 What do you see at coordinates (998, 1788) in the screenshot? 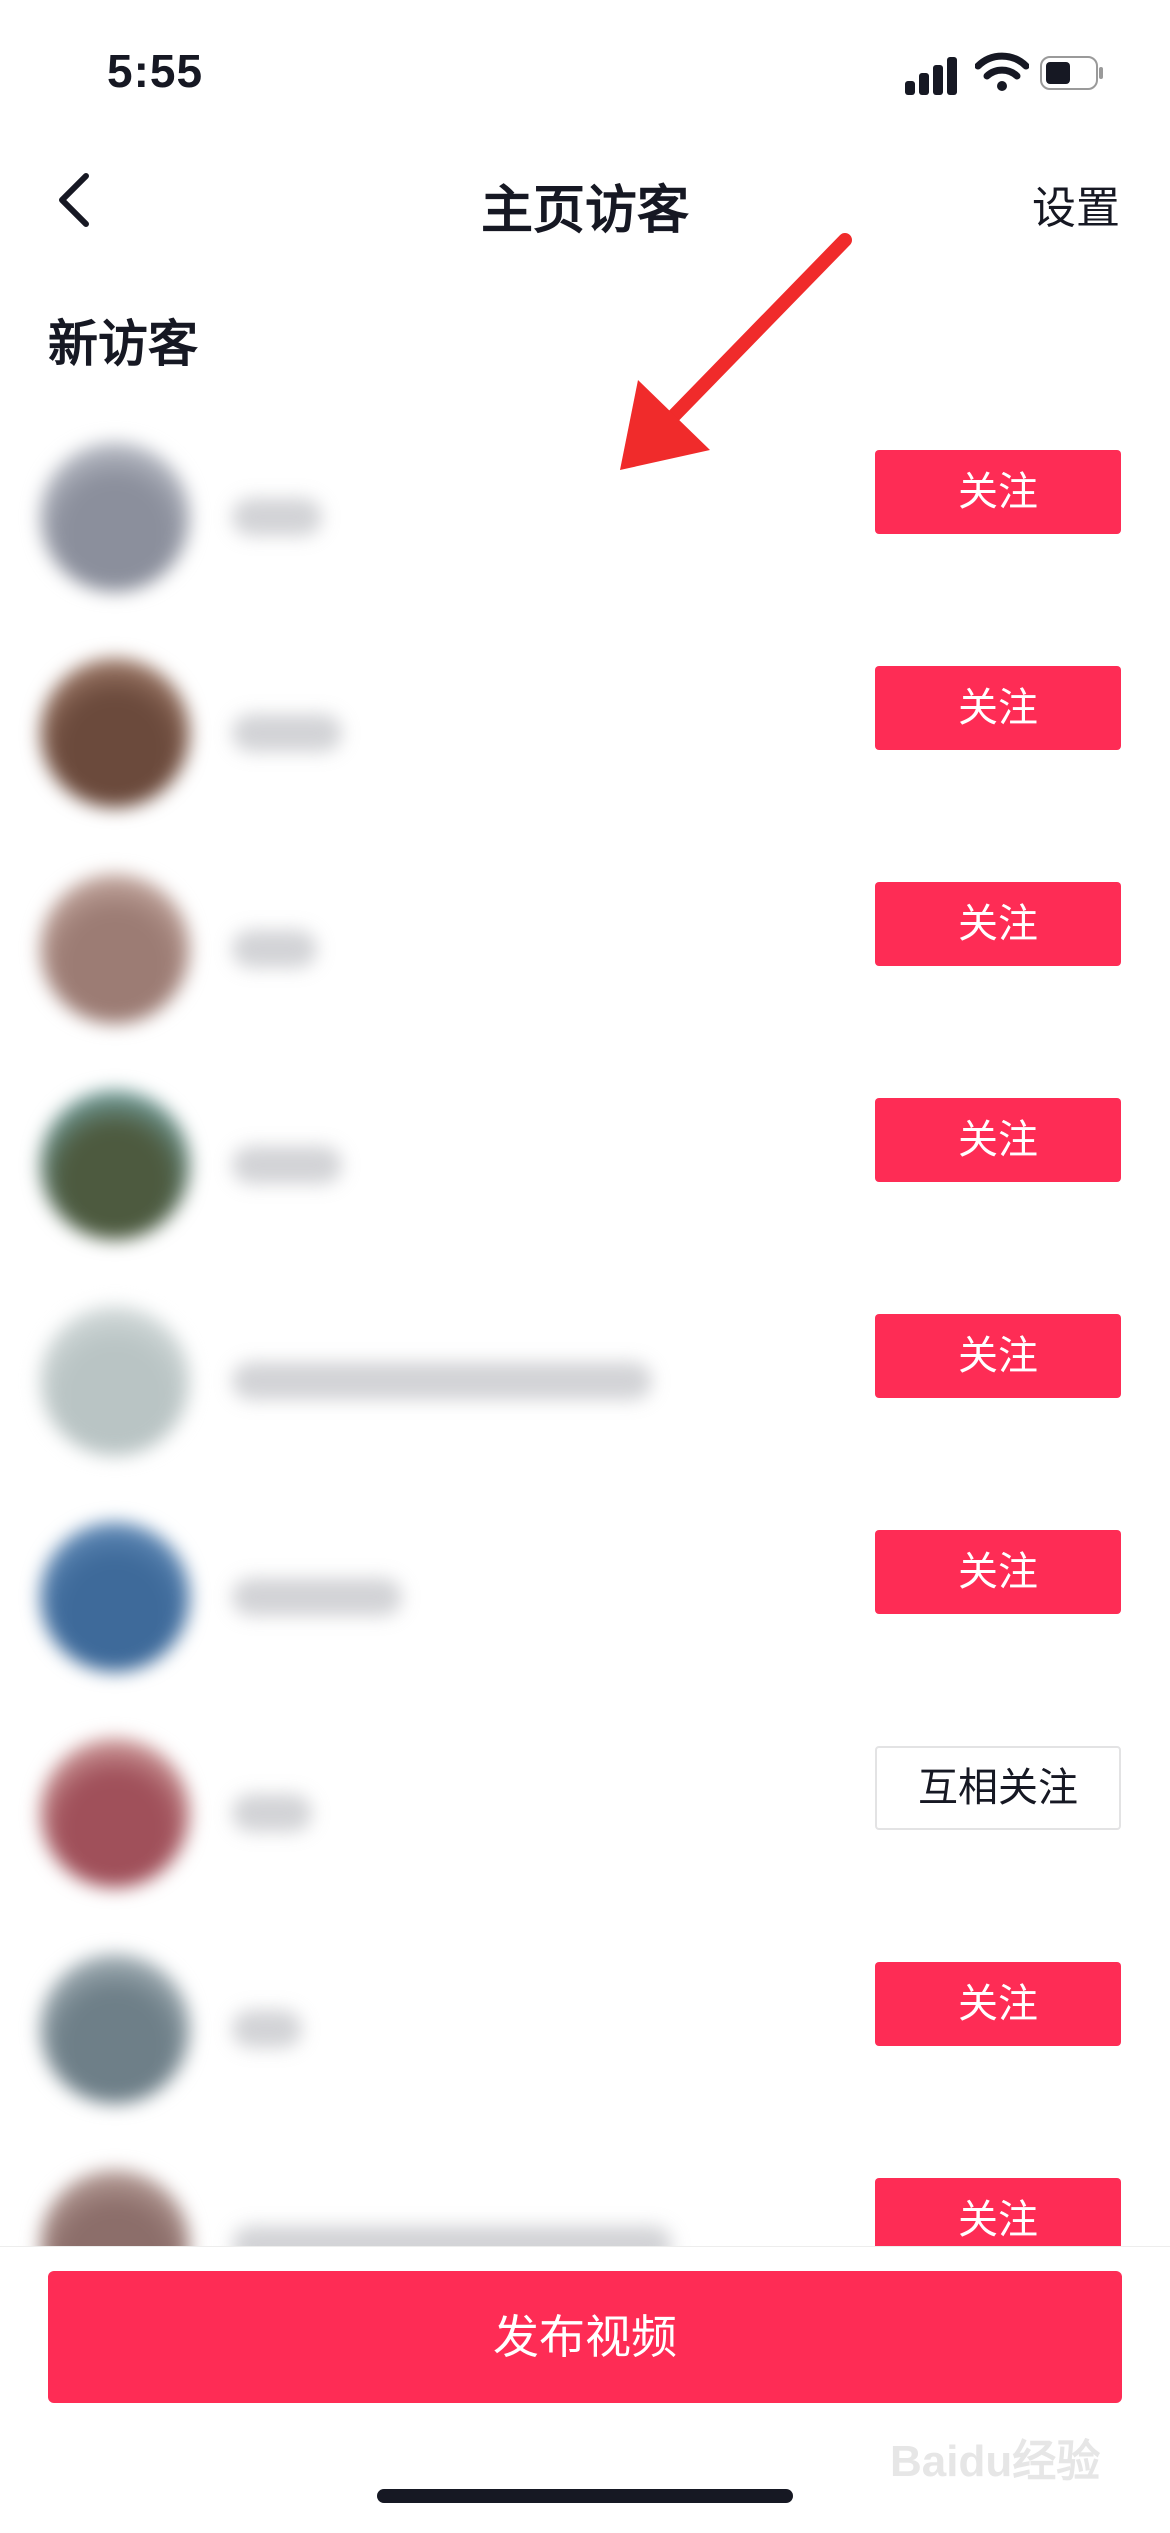
I see `mutual-follow-button: 互相关注` at bounding box center [998, 1788].